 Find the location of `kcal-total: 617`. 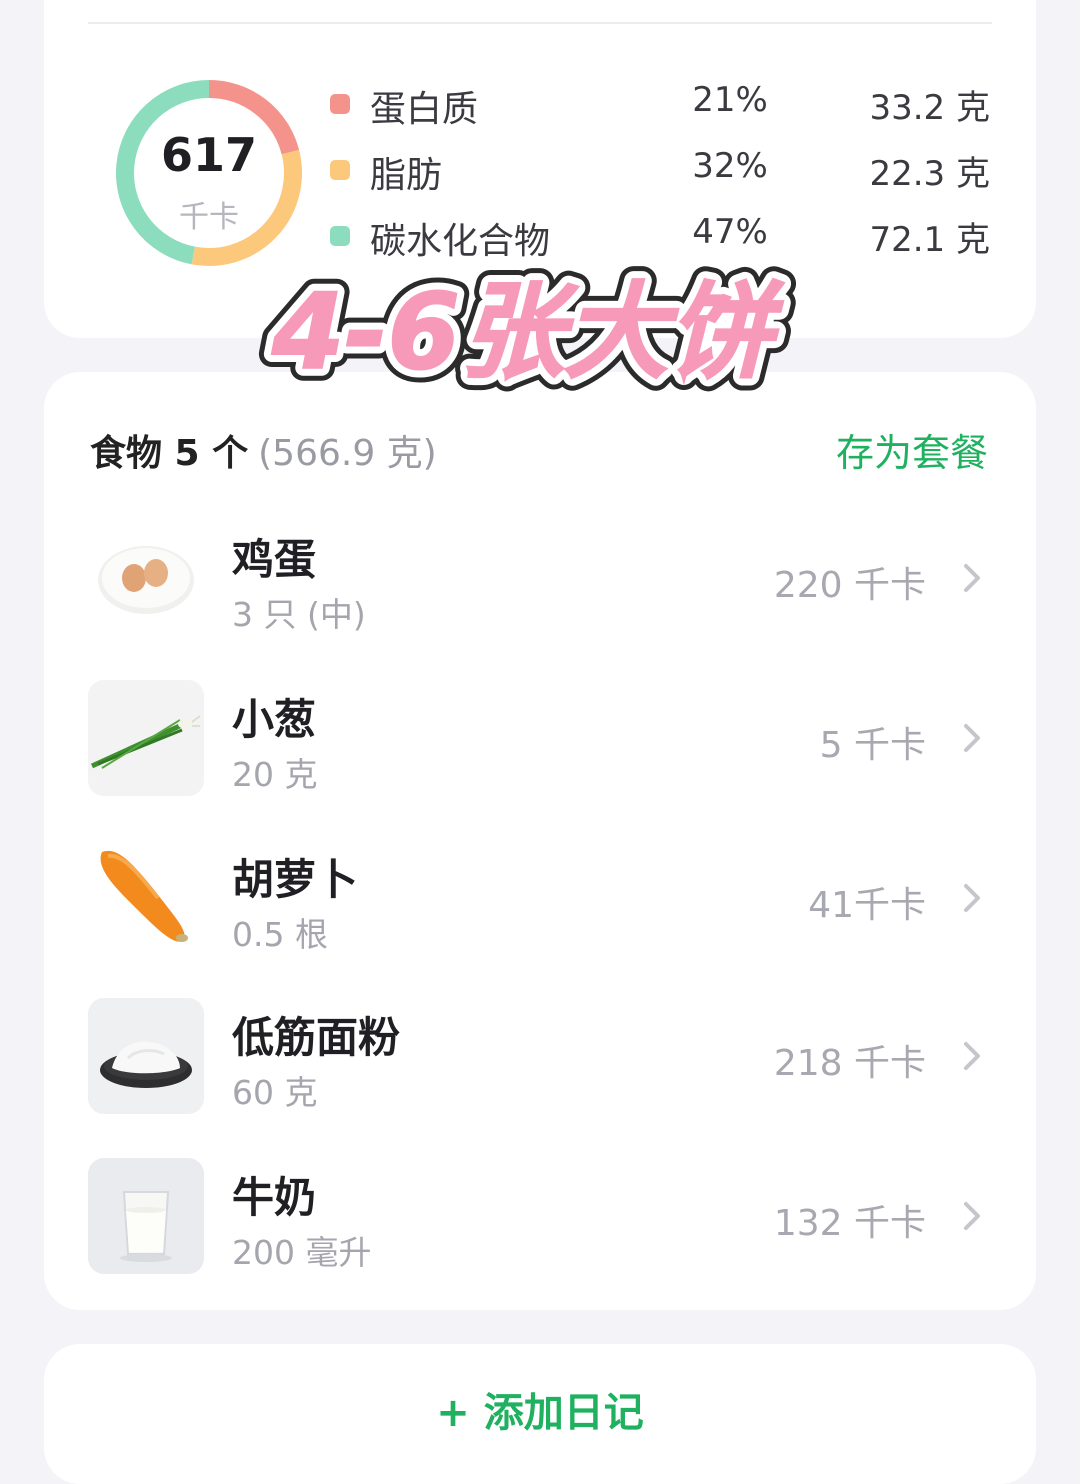

kcal-total: 617 is located at coordinates (209, 155).